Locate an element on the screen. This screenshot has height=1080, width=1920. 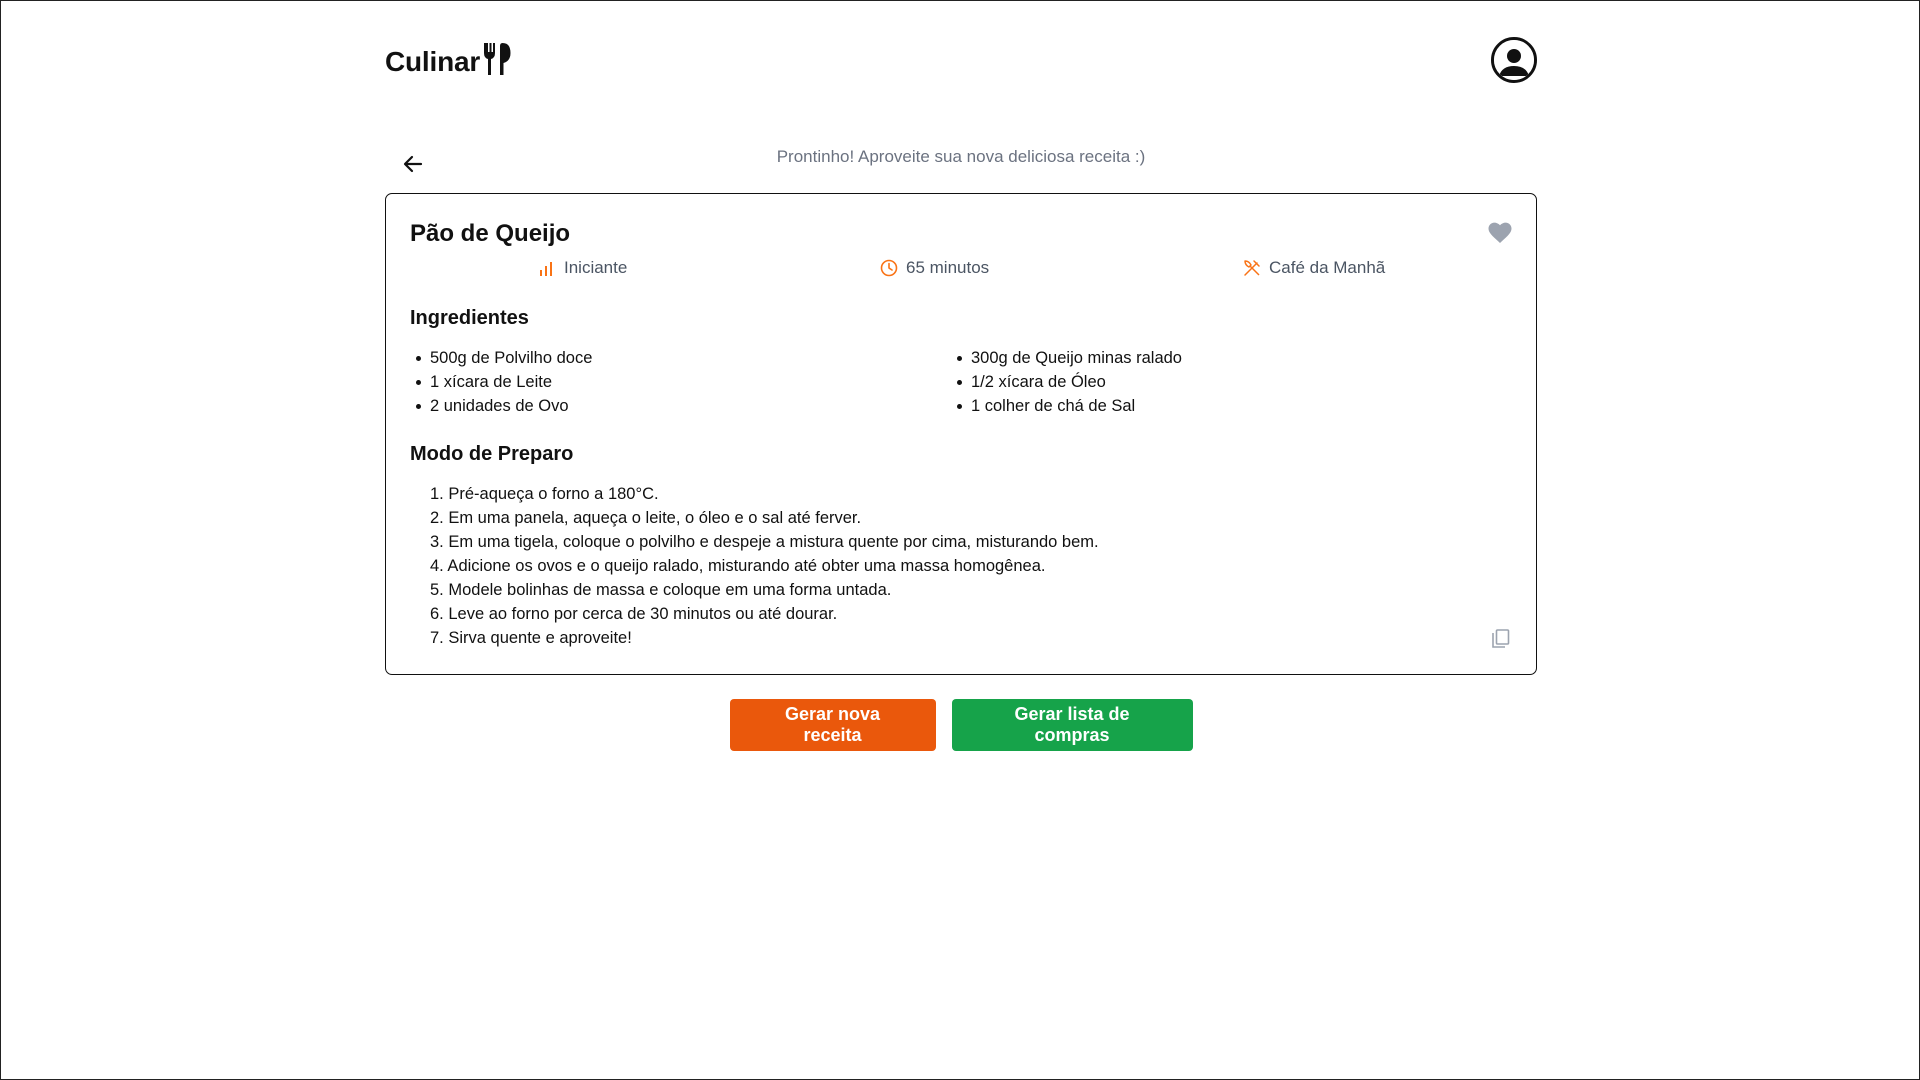
recipe-title: Pão de Queijo is located at coordinates (490, 233).